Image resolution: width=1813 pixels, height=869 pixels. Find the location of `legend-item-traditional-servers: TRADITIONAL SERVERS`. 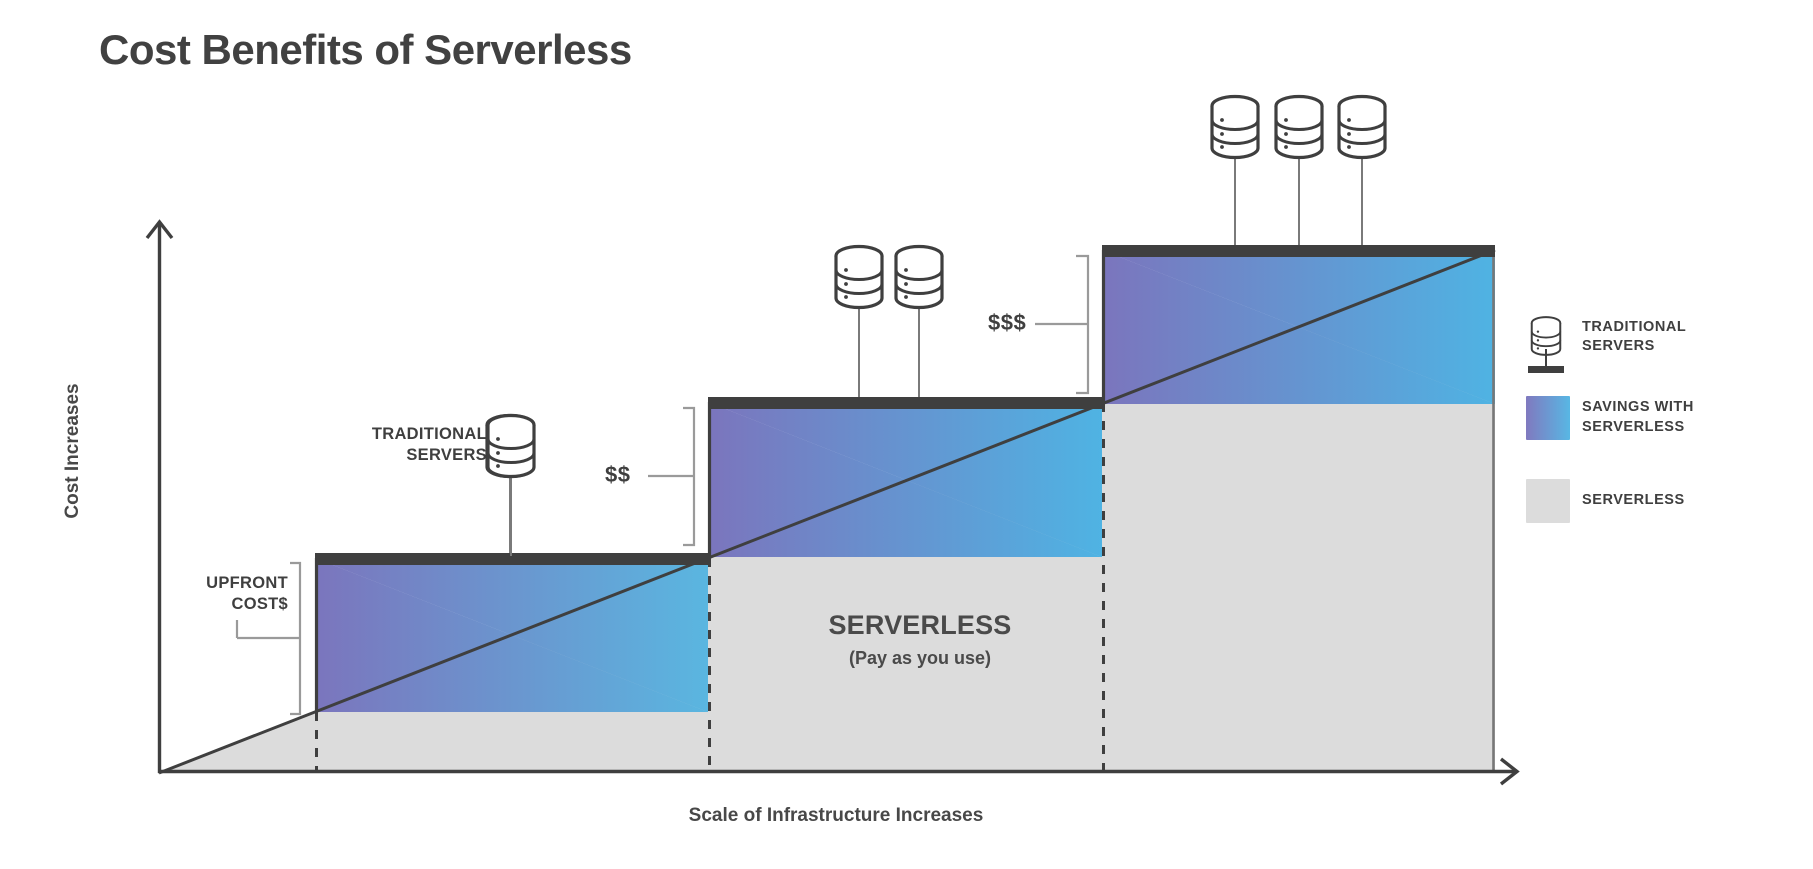

legend-item-traditional-servers: TRADITIONAL SERVERS is located at coordinates (1662, 337).